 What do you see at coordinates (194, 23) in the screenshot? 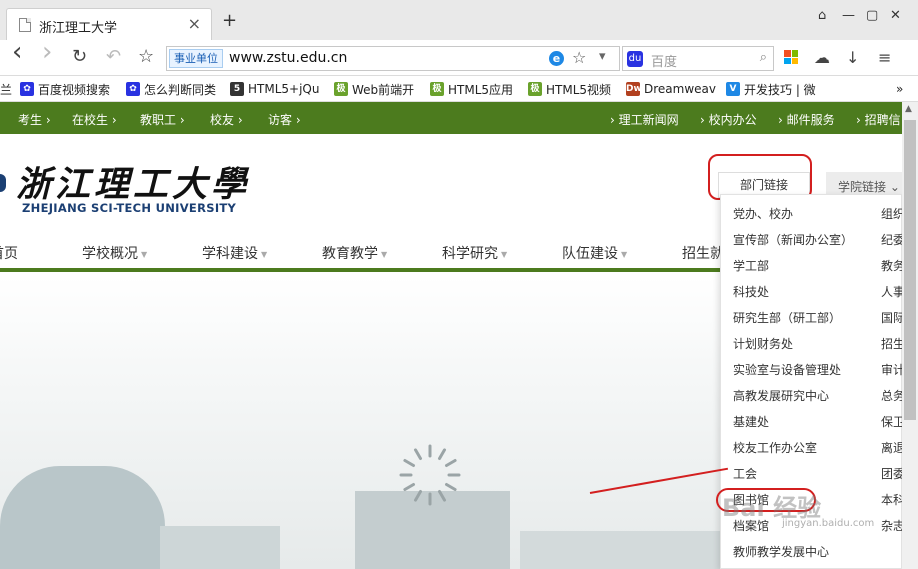
I see `close-tab-icon: ×` at bounding box center [194, 23].